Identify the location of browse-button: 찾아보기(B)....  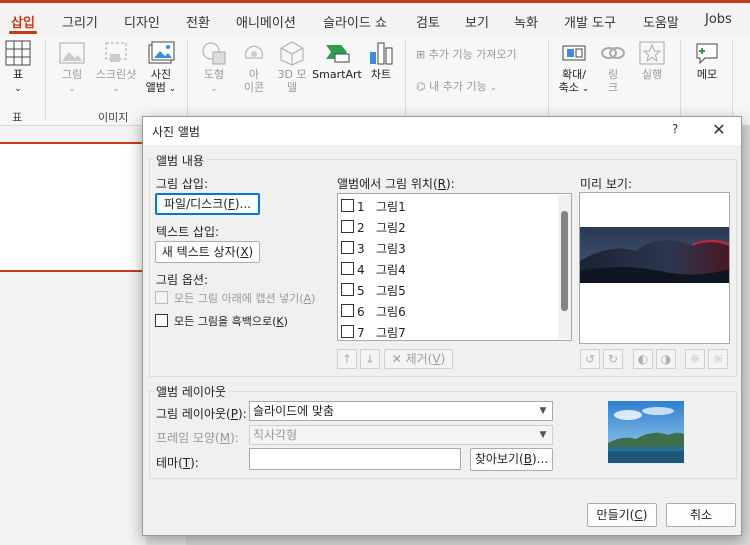
(511, 459).